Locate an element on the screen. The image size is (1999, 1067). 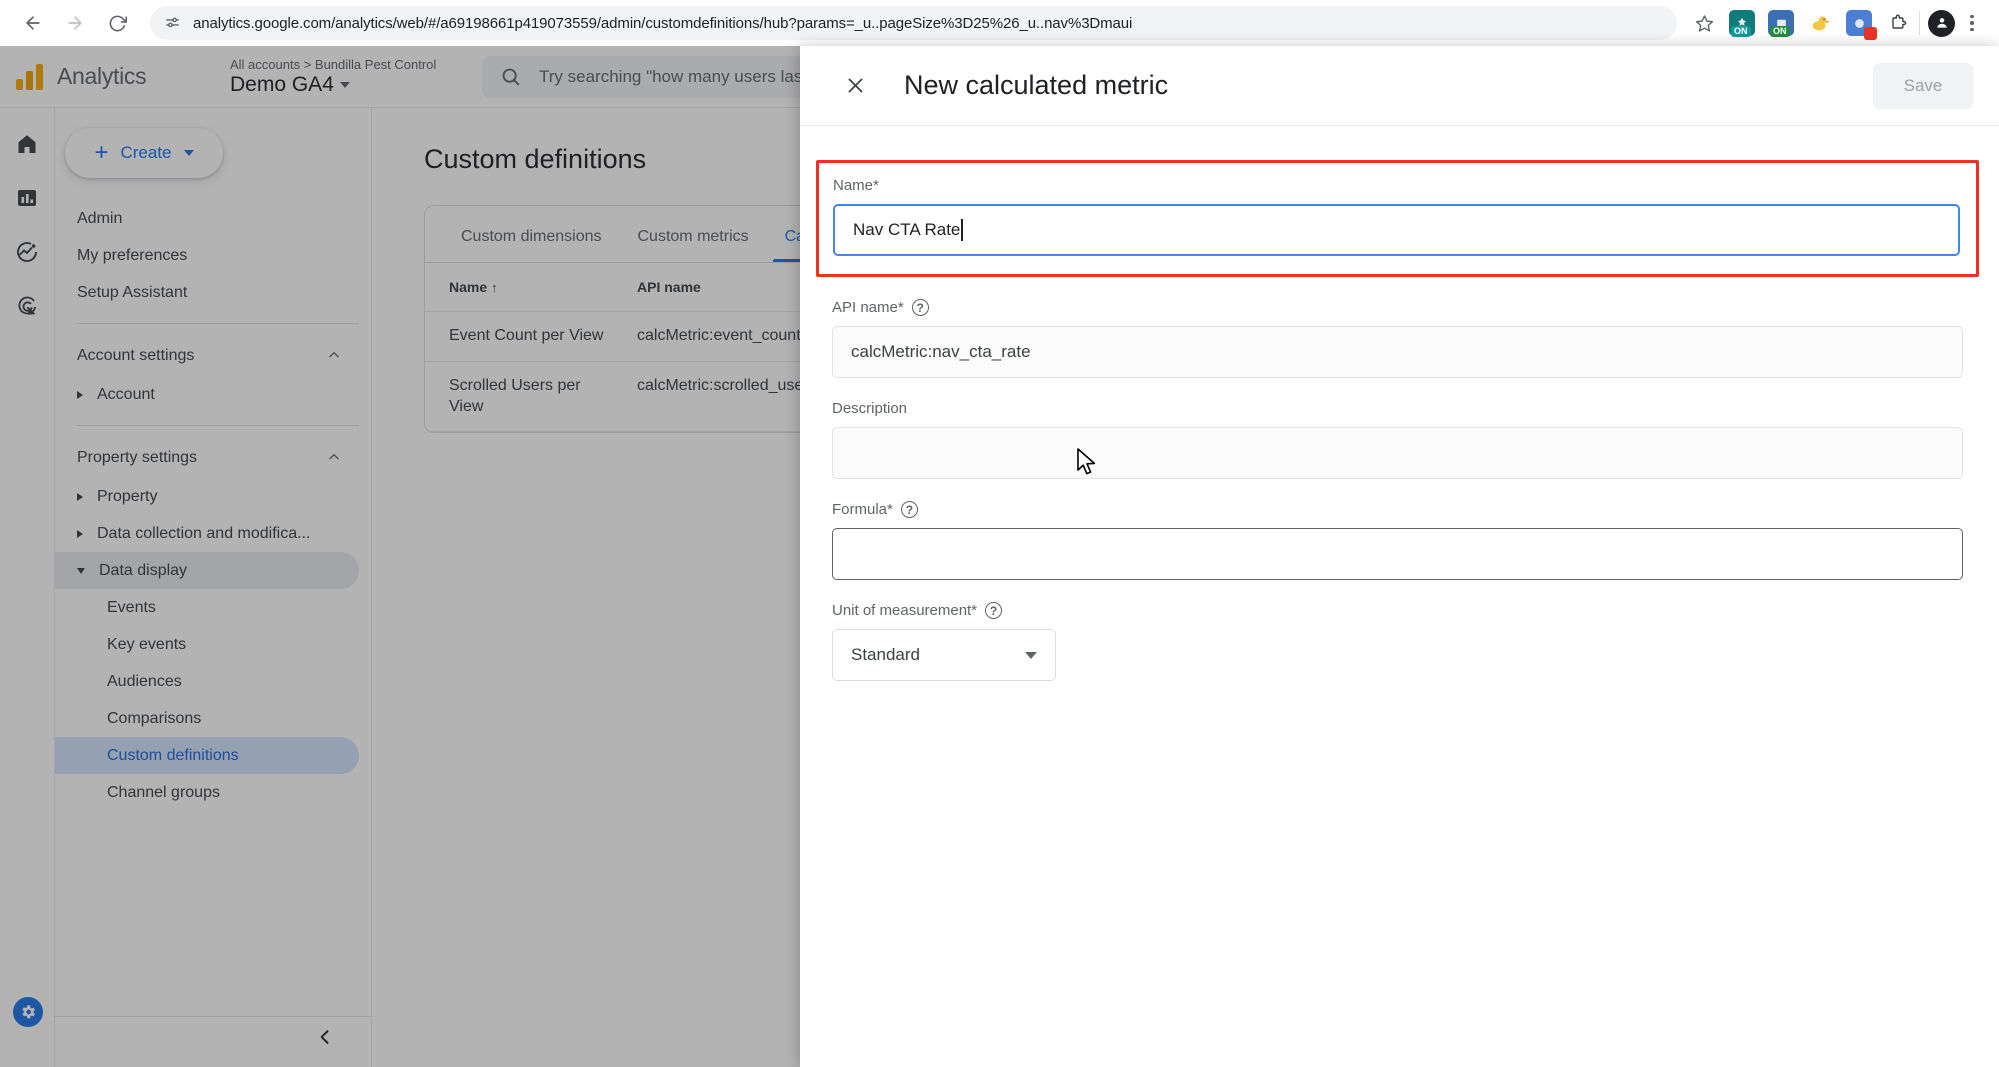
tab-custom-metrics: Custom metrics is located at coordinates (693, 234).